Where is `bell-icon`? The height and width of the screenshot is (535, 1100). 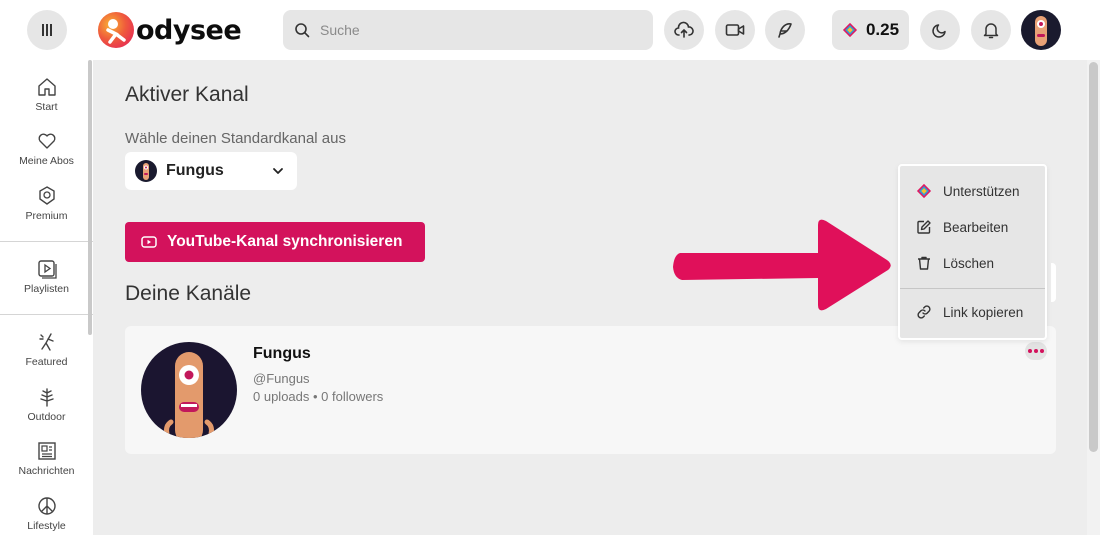 bell-icon is located at coordinates (991, 31).